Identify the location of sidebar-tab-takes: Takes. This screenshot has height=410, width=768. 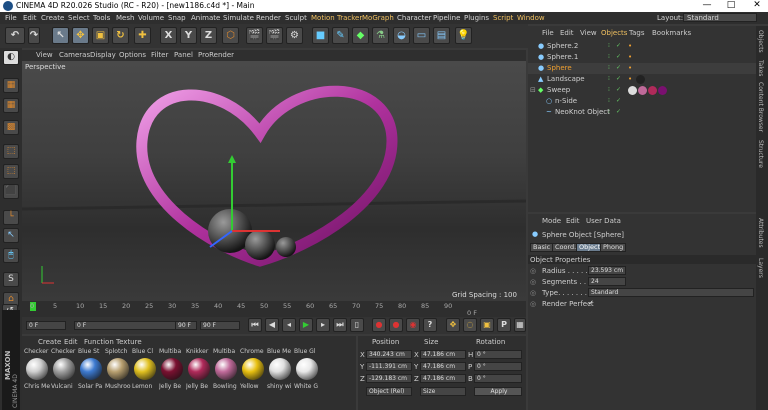
(760, 68).